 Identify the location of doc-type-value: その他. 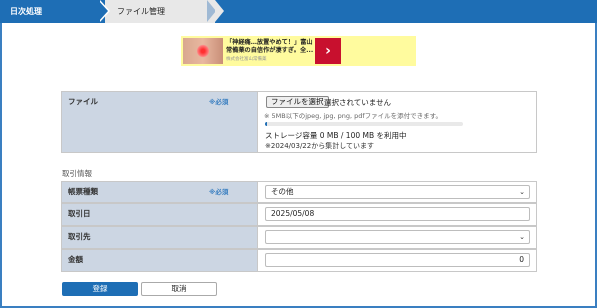
(282, 191).